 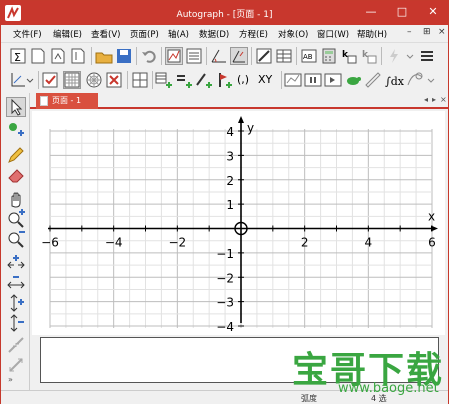 What do you see at coordinates (50, 243) in the screenshot?
I see `x-tick-label: −6` at bounding box center [50, 243].